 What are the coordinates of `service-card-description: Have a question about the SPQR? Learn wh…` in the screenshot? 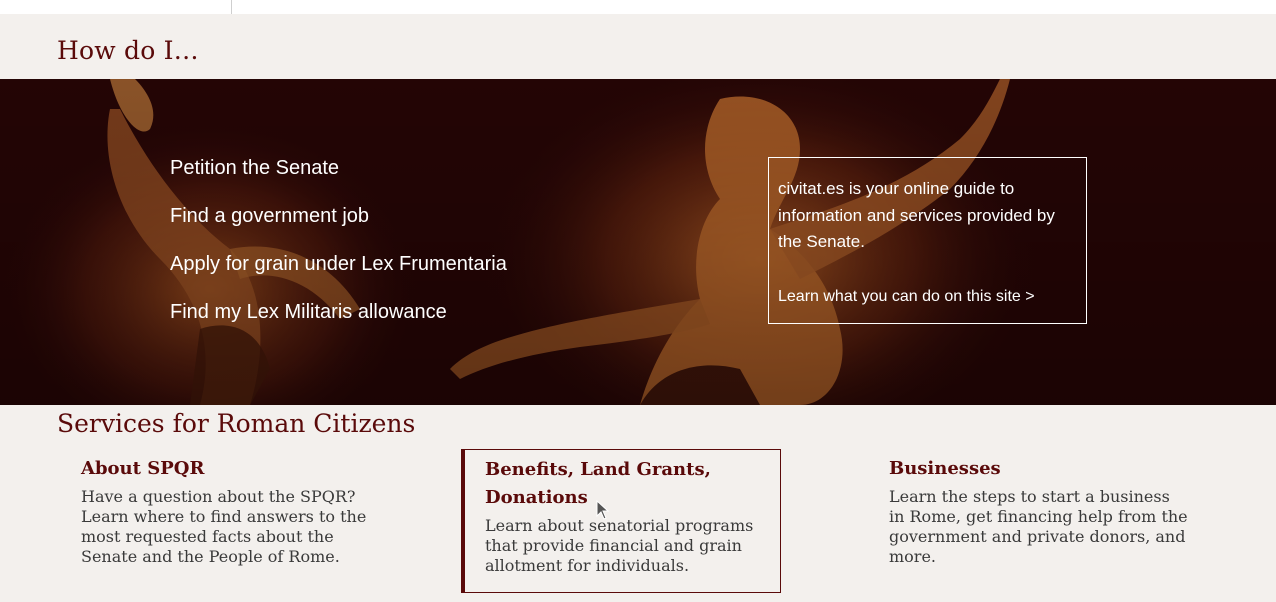 It's located at (224, 526).